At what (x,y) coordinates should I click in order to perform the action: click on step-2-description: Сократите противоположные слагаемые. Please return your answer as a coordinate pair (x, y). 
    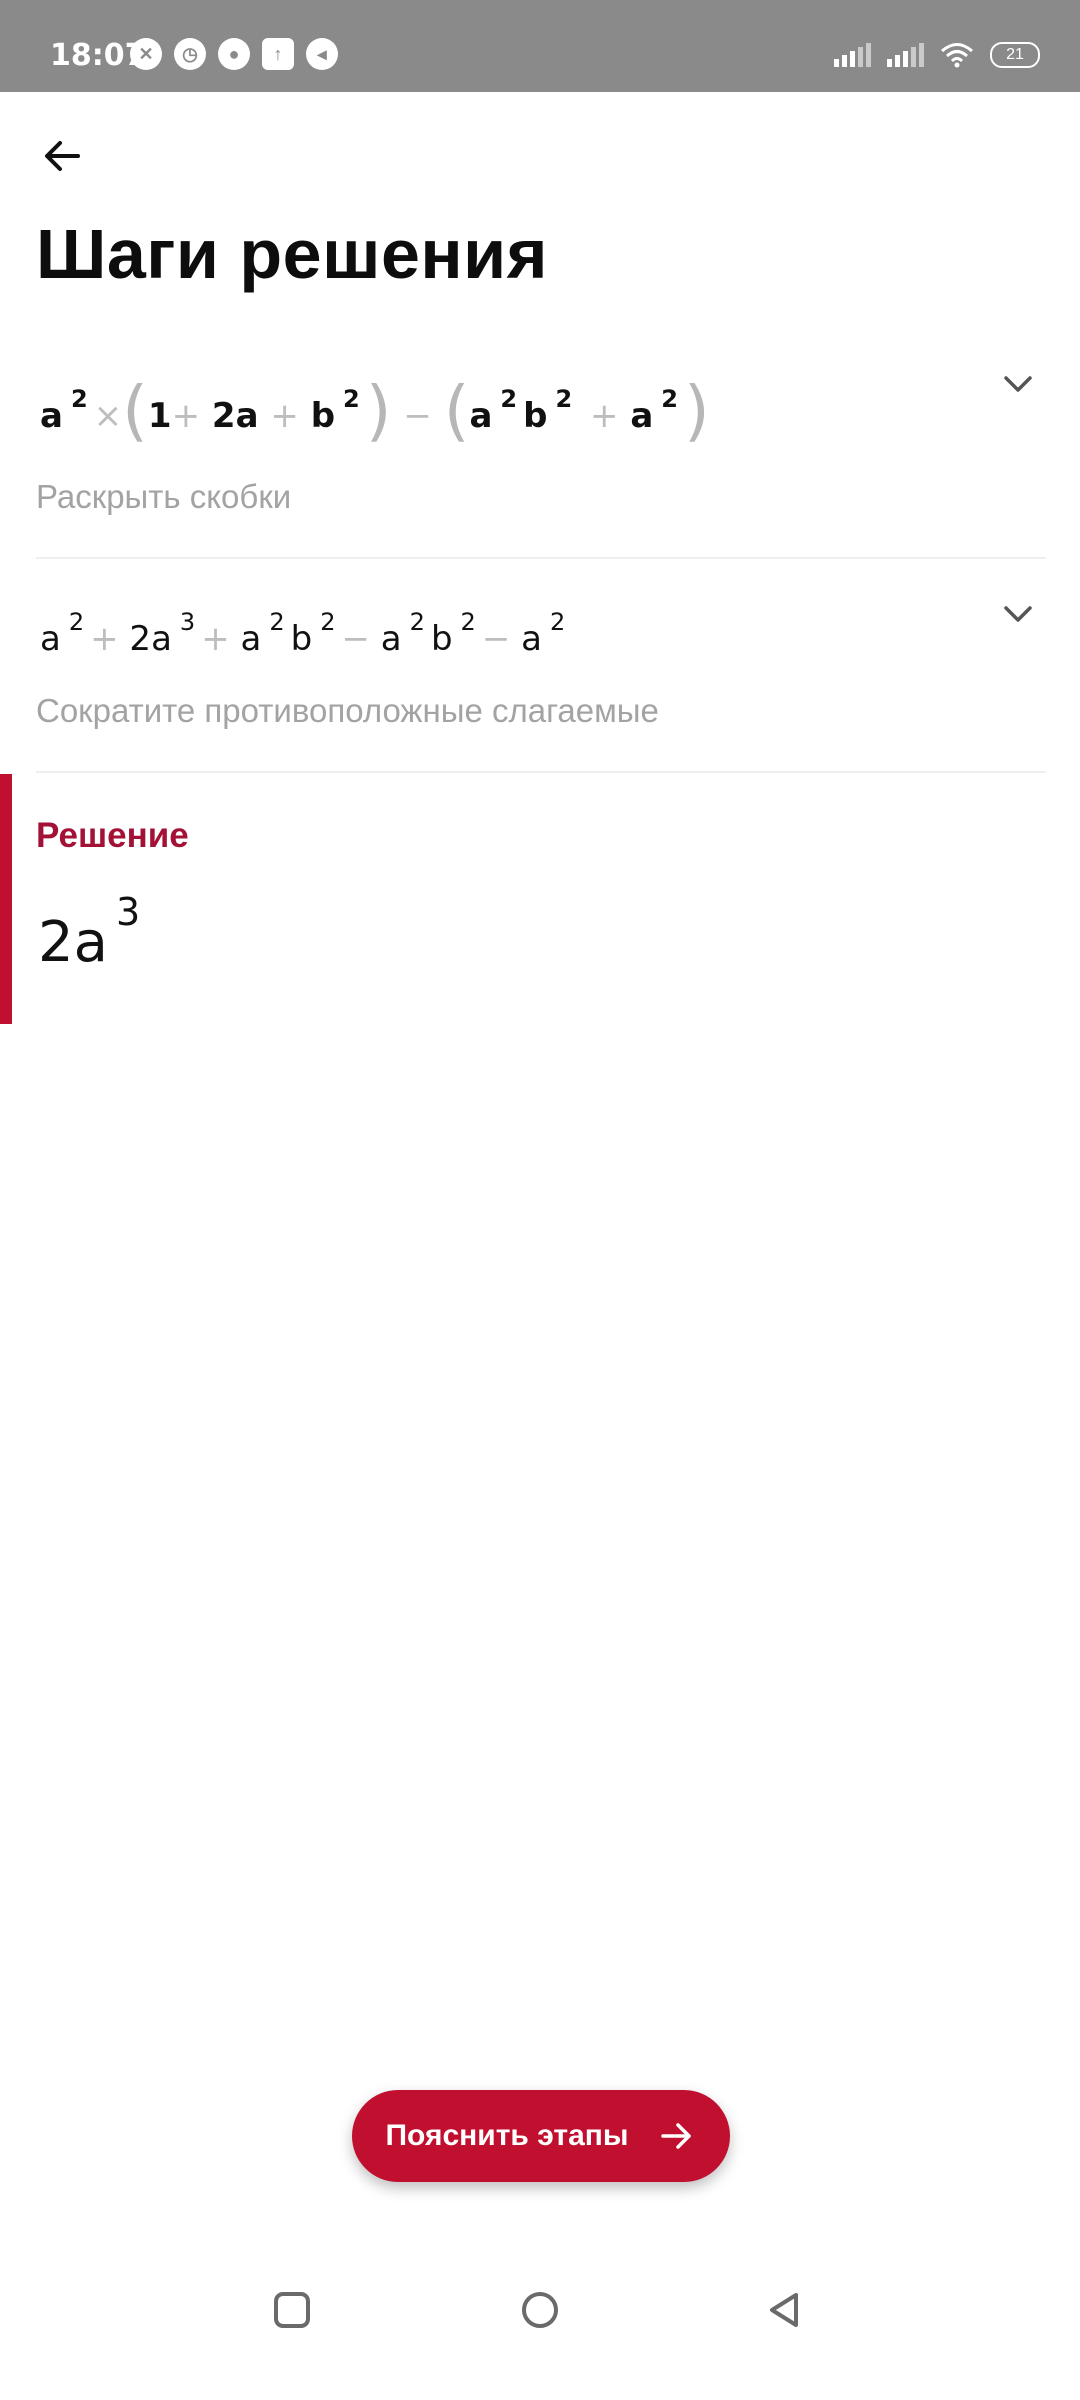
    Looking at the image, I should click on (347, 710).